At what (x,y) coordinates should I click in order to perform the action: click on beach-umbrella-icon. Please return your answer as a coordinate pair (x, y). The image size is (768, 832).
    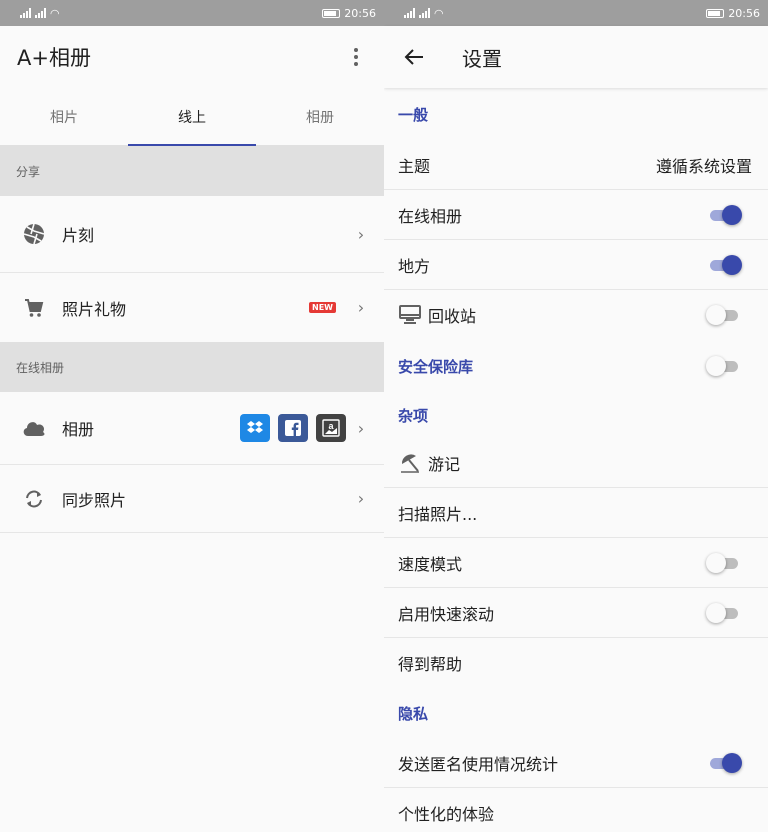
    Looking at the image, I should click on (410, 463).